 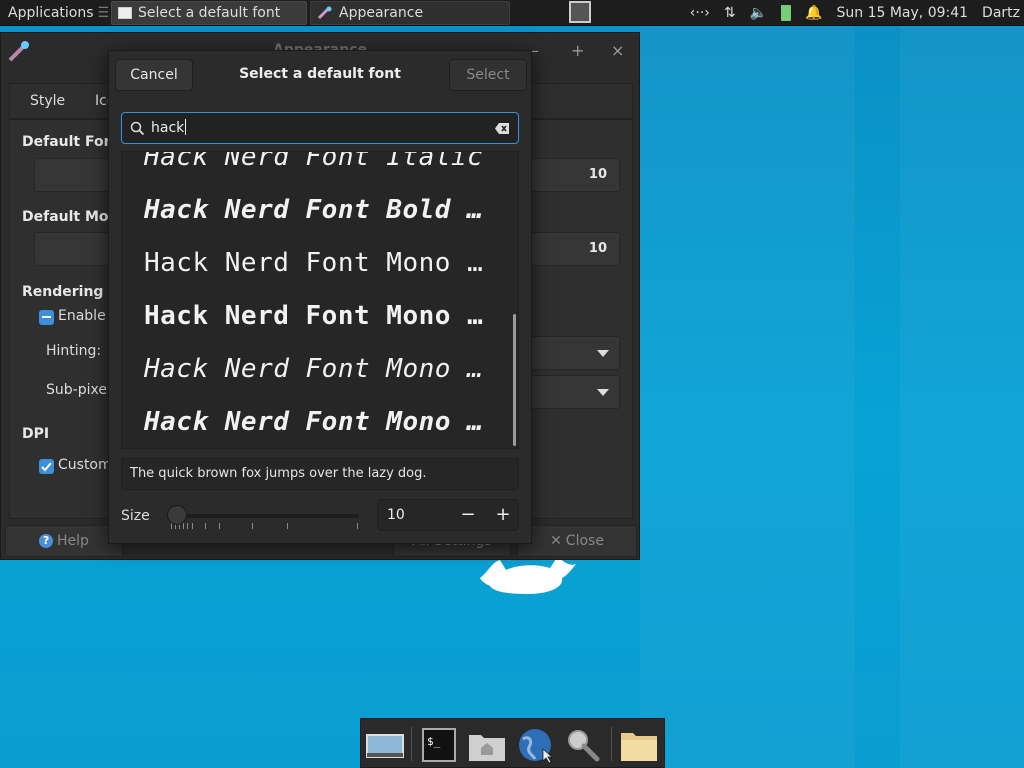 I want to click on file-manager-launcher, so click(x=487, y=745).